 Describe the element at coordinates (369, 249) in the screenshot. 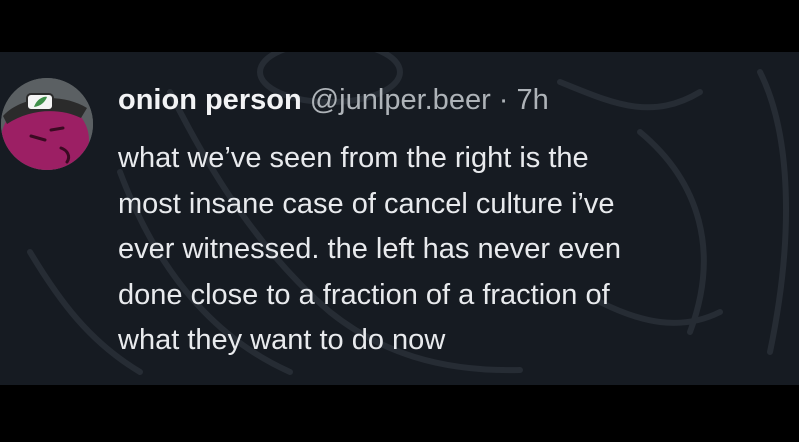

I see `post-text-line: ever witnessed. the left has never even` at that location.